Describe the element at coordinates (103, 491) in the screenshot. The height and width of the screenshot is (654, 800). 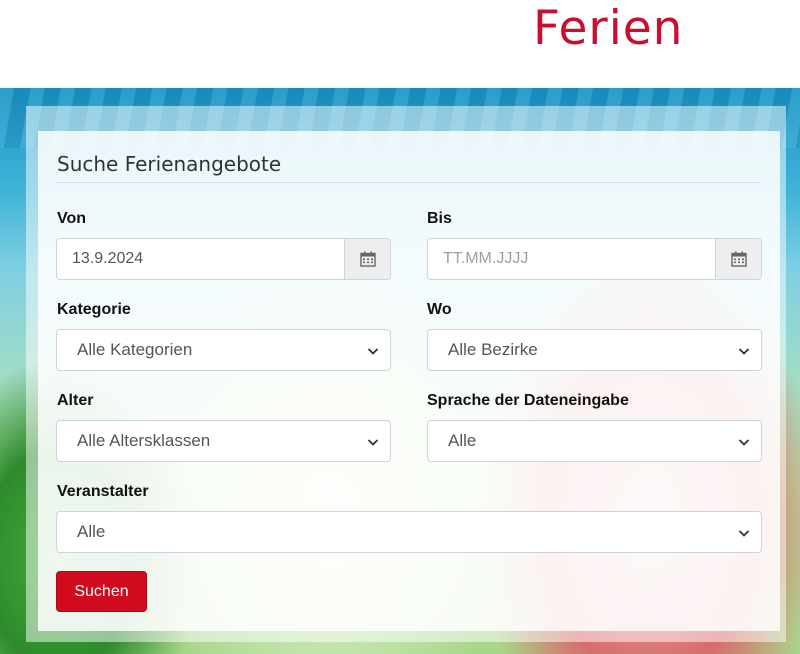
I see `veranstalter-label: Veranstalter` at that location.